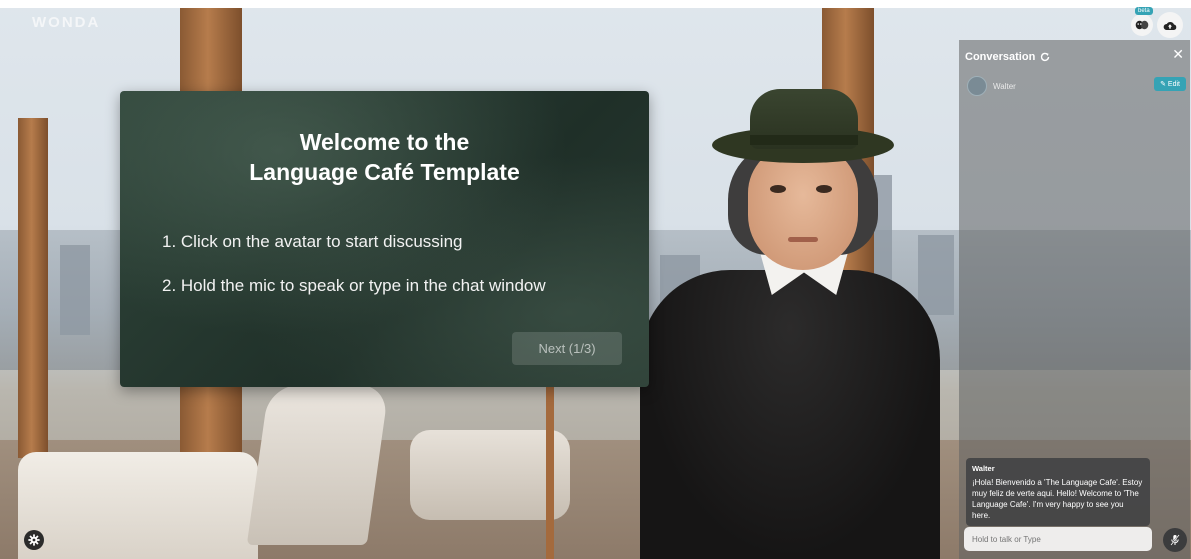 The width and height of the screenshot is (1191, 559). What do you see at coordinates (1170, 84) in the screenshot?
I see `edit-button: ✎ Edit` at bounding box center [1170, 84].